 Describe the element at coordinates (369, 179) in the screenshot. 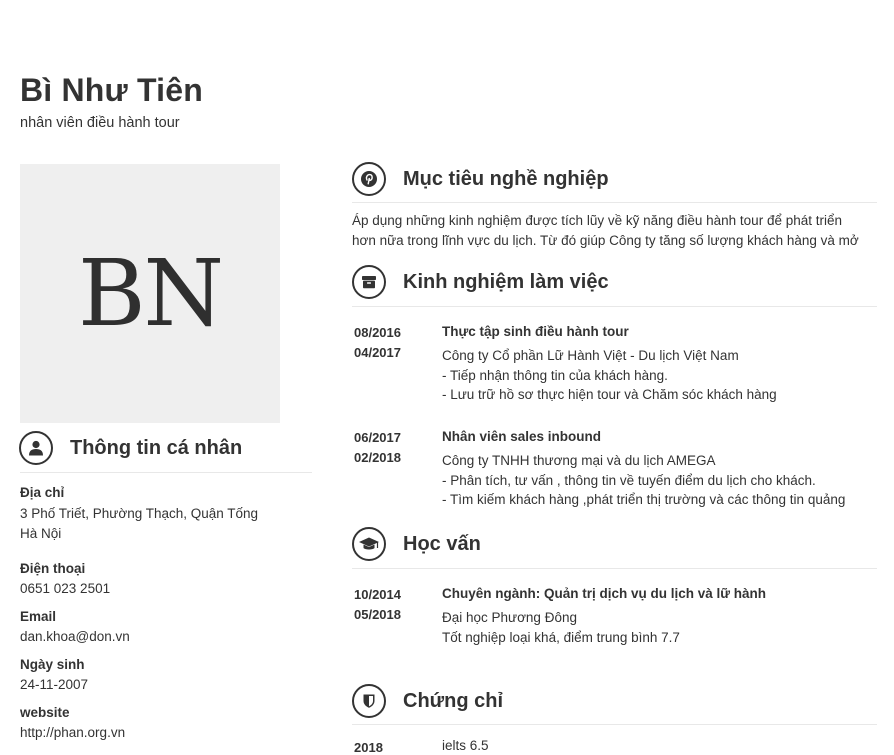

I see `pinterest-icon` at that location.